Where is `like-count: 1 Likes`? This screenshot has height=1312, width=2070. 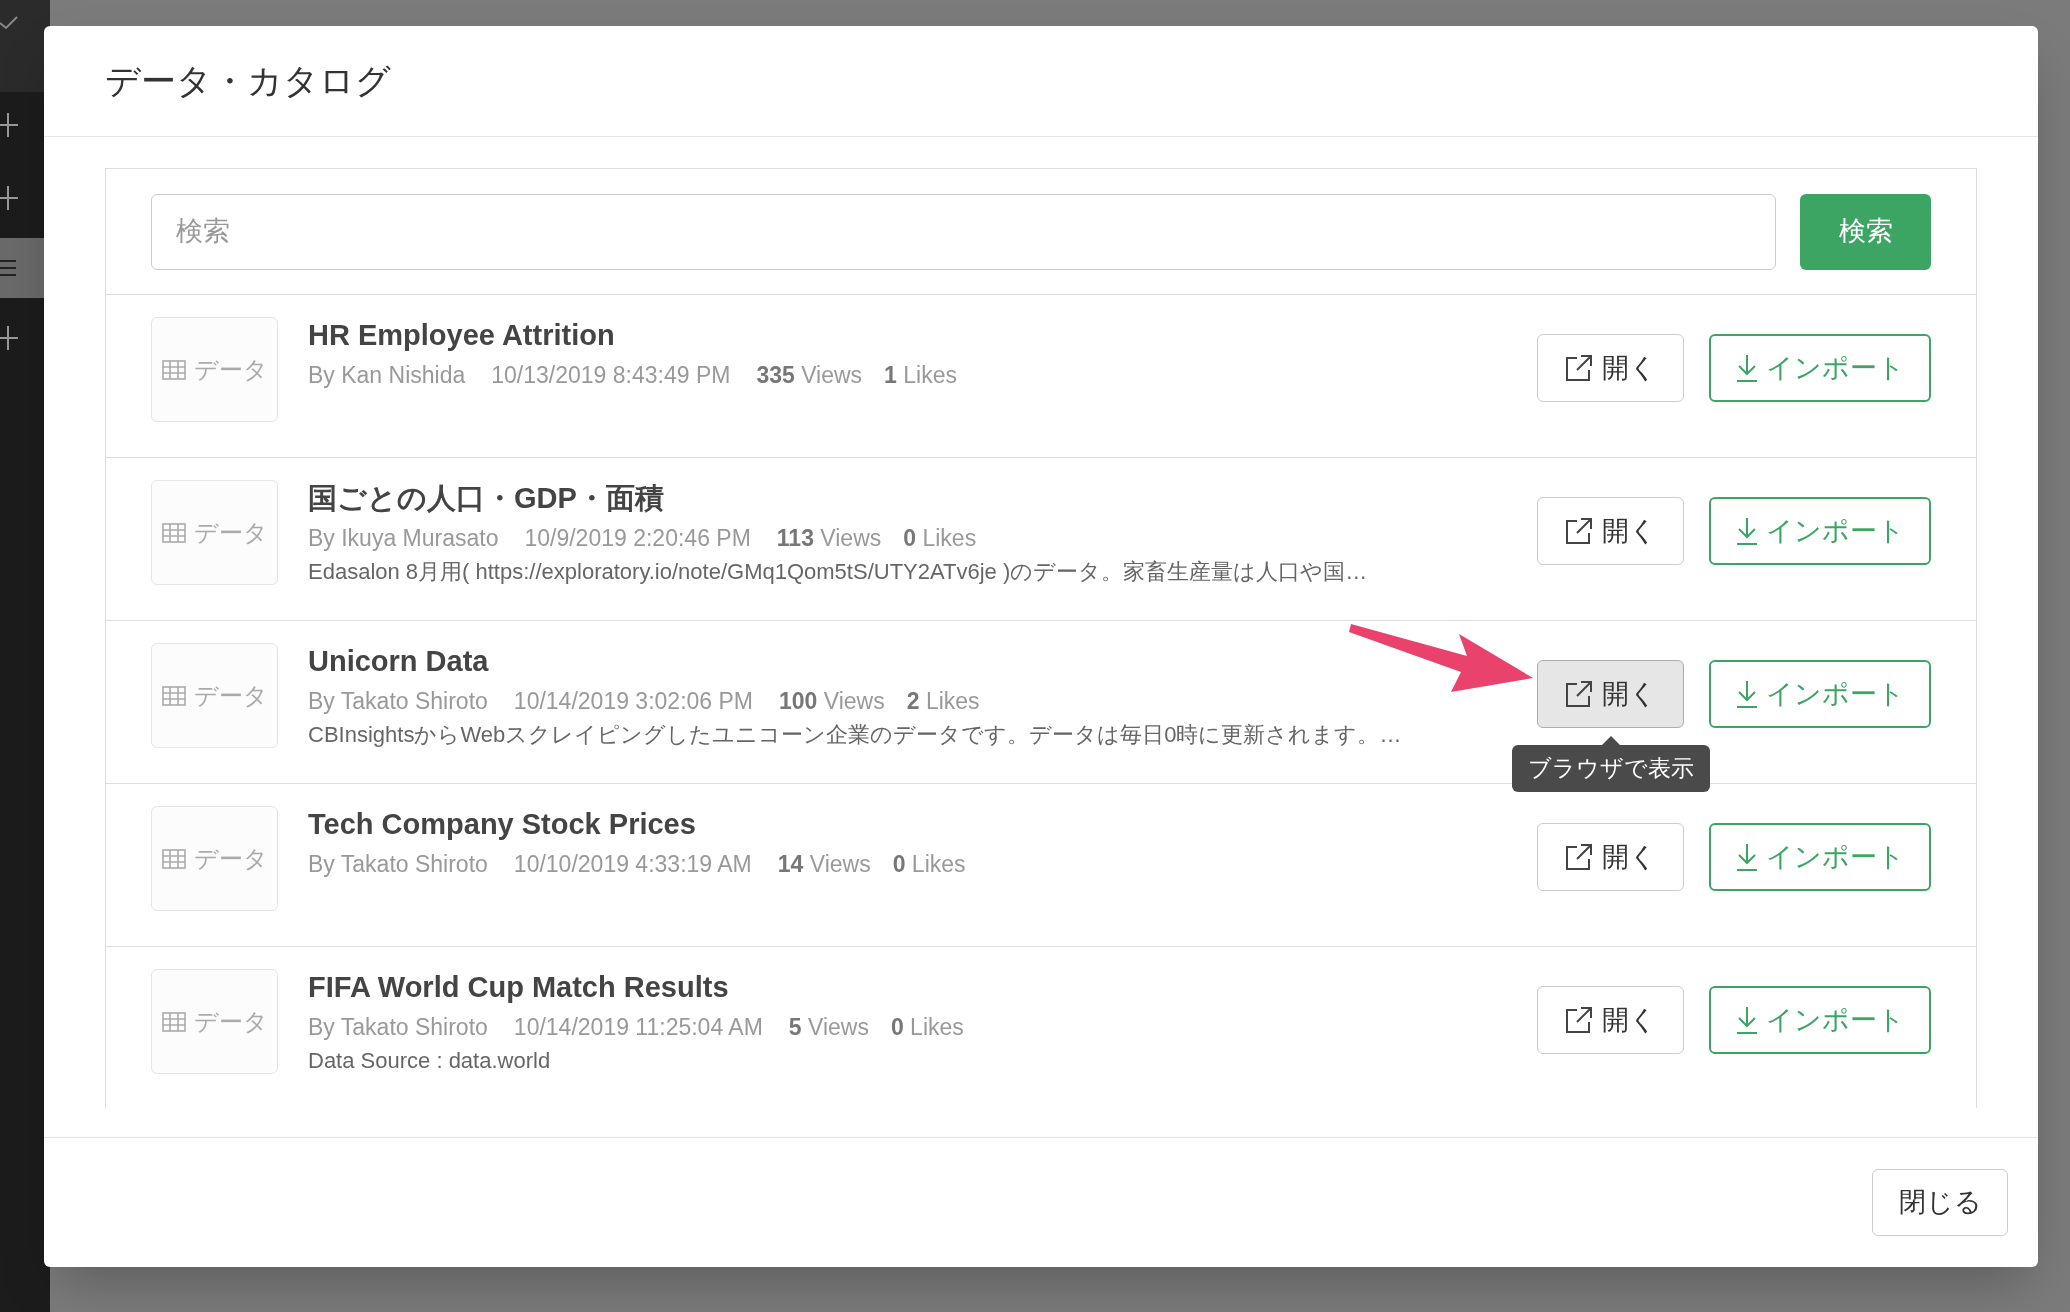 like-count: 1 Likes is located at coordinates (920, 375).